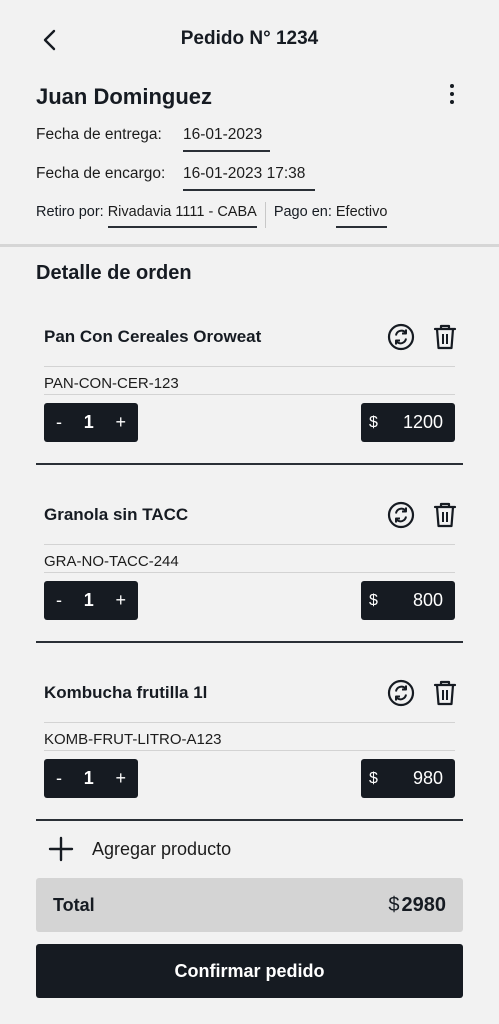  Describe the element at coordinates (408, 600) in the screenshot. I see `price-field: $ 800` at that location.